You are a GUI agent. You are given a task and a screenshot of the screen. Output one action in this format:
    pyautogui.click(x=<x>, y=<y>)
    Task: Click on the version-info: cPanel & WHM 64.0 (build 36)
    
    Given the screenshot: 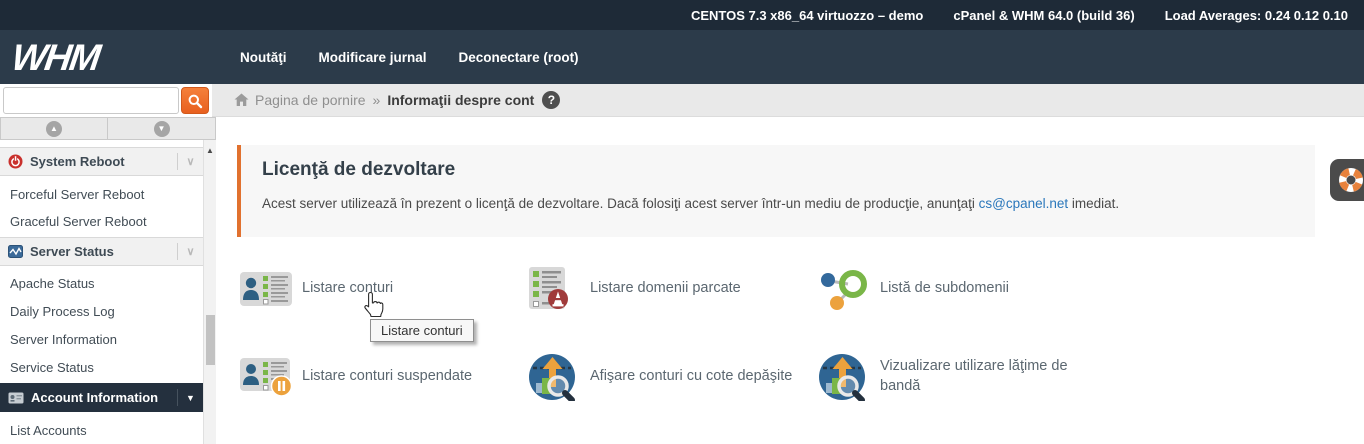 What is the action you would take?
    pyautogui.click(x=1044, y=15)
    